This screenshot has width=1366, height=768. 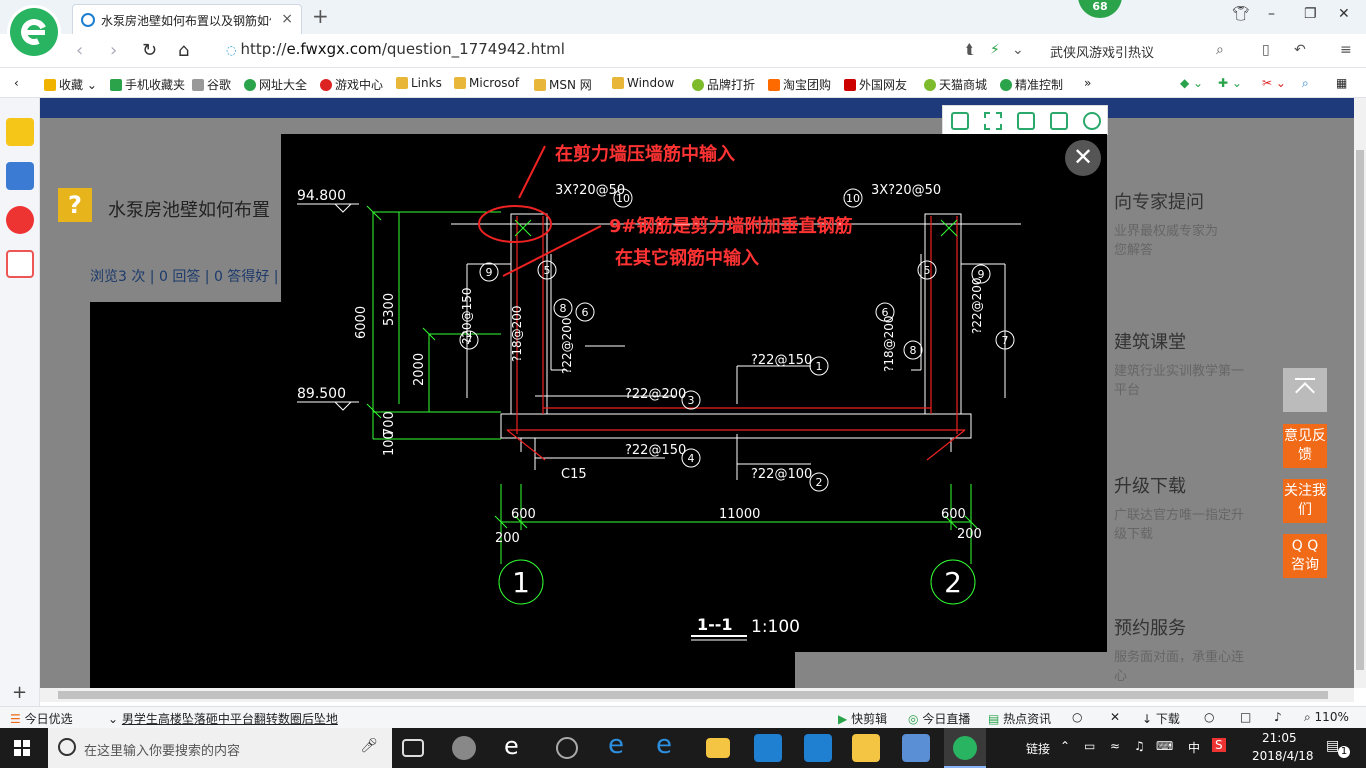 I want to click on qq-consult-button: Q Q 咨询, so click(x=1305, y=556).